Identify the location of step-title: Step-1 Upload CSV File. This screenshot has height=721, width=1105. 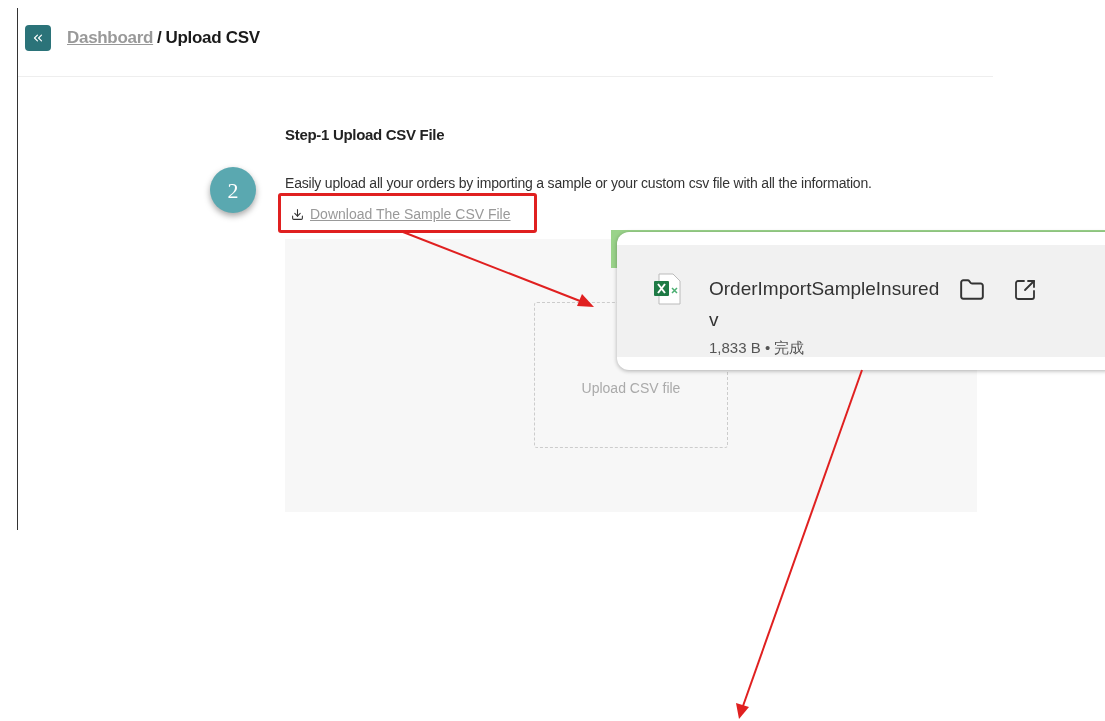
(365, 135).